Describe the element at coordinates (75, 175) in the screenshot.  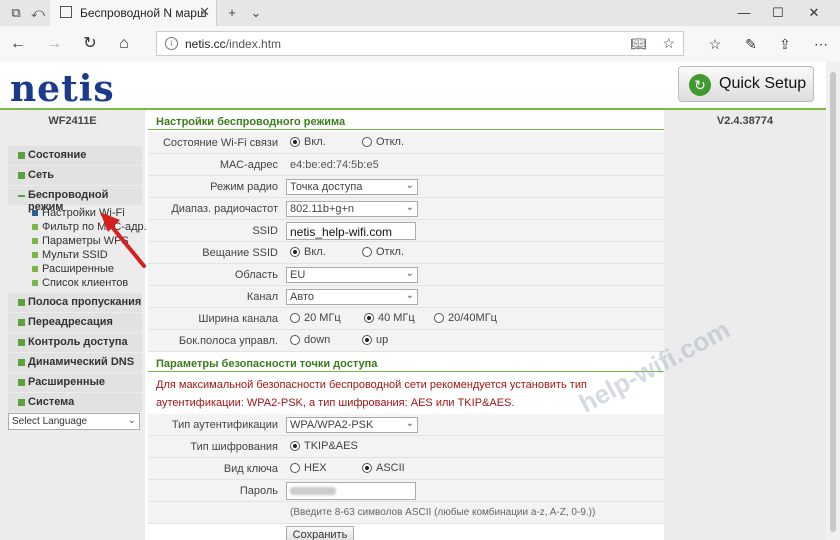
I see `menu-network: Сеть` at that location.